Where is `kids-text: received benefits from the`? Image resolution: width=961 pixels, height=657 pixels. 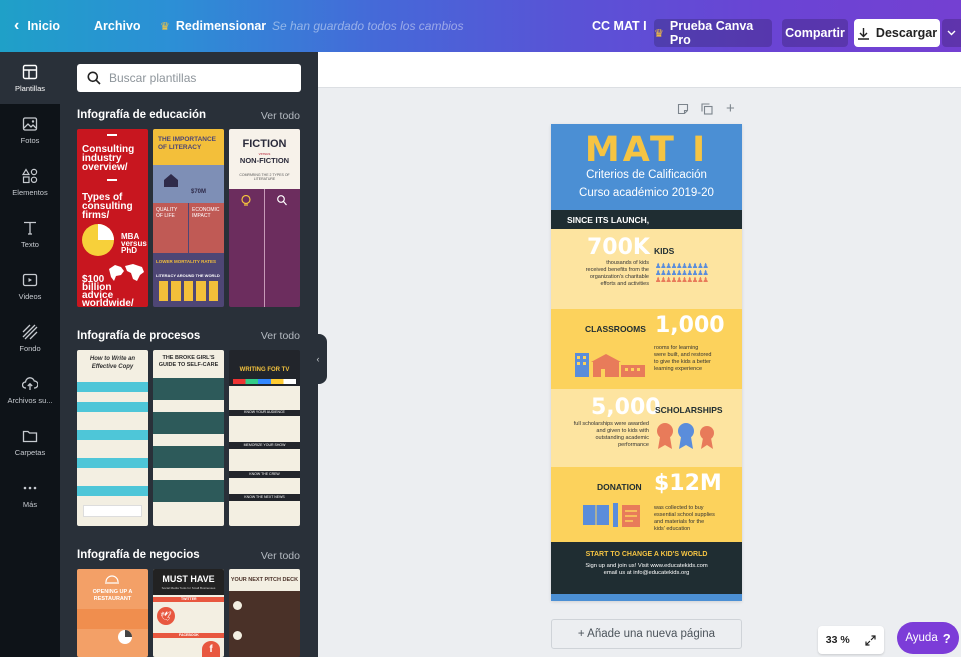 kids-text: received benefits from the is located at coordinates (617, 270).